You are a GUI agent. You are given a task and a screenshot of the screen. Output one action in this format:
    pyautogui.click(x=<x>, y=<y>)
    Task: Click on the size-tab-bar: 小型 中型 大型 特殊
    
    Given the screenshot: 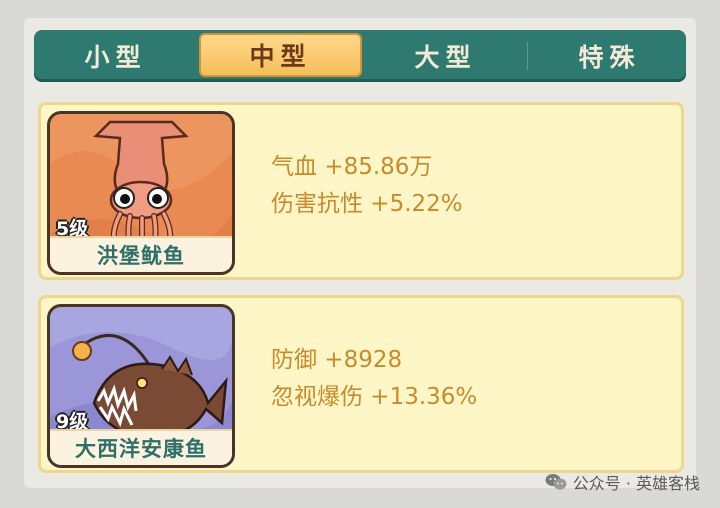 What is the action you would take?
    pyautogui.click(x=360, y=56)
    